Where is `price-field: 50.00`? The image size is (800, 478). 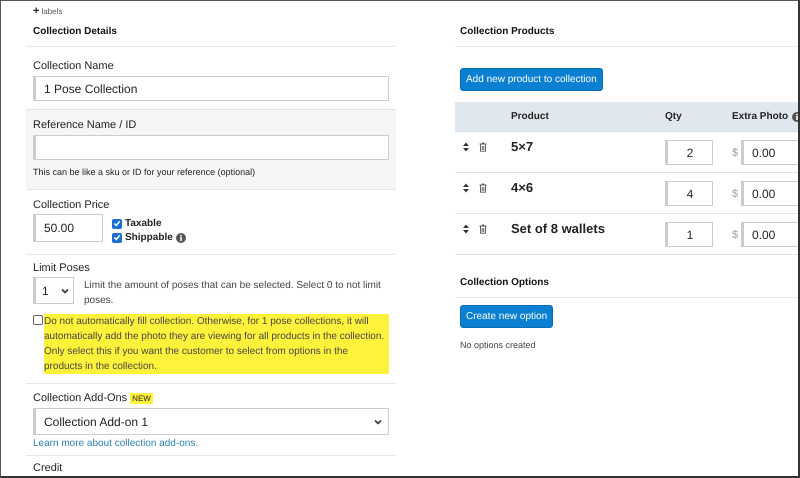
price-field: 50.00 is located at coordinates (68, 228).